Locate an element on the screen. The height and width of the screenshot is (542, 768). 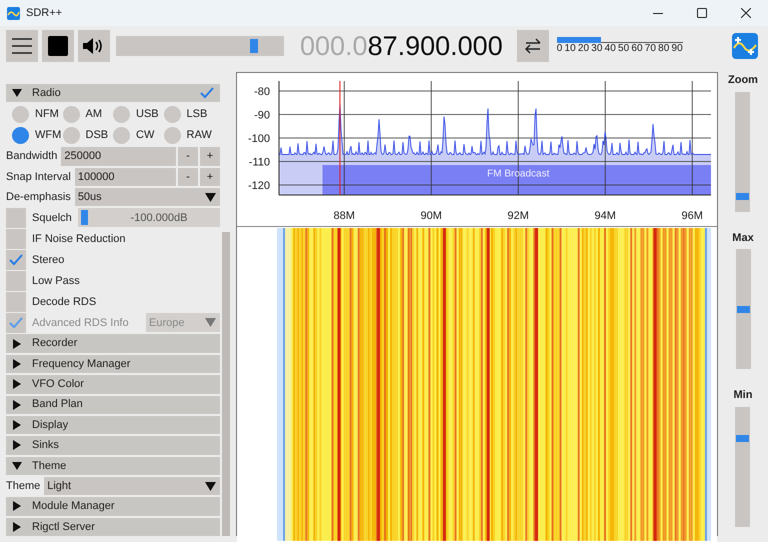
y-axis-label: -110 is located at coordinates (259, 162).